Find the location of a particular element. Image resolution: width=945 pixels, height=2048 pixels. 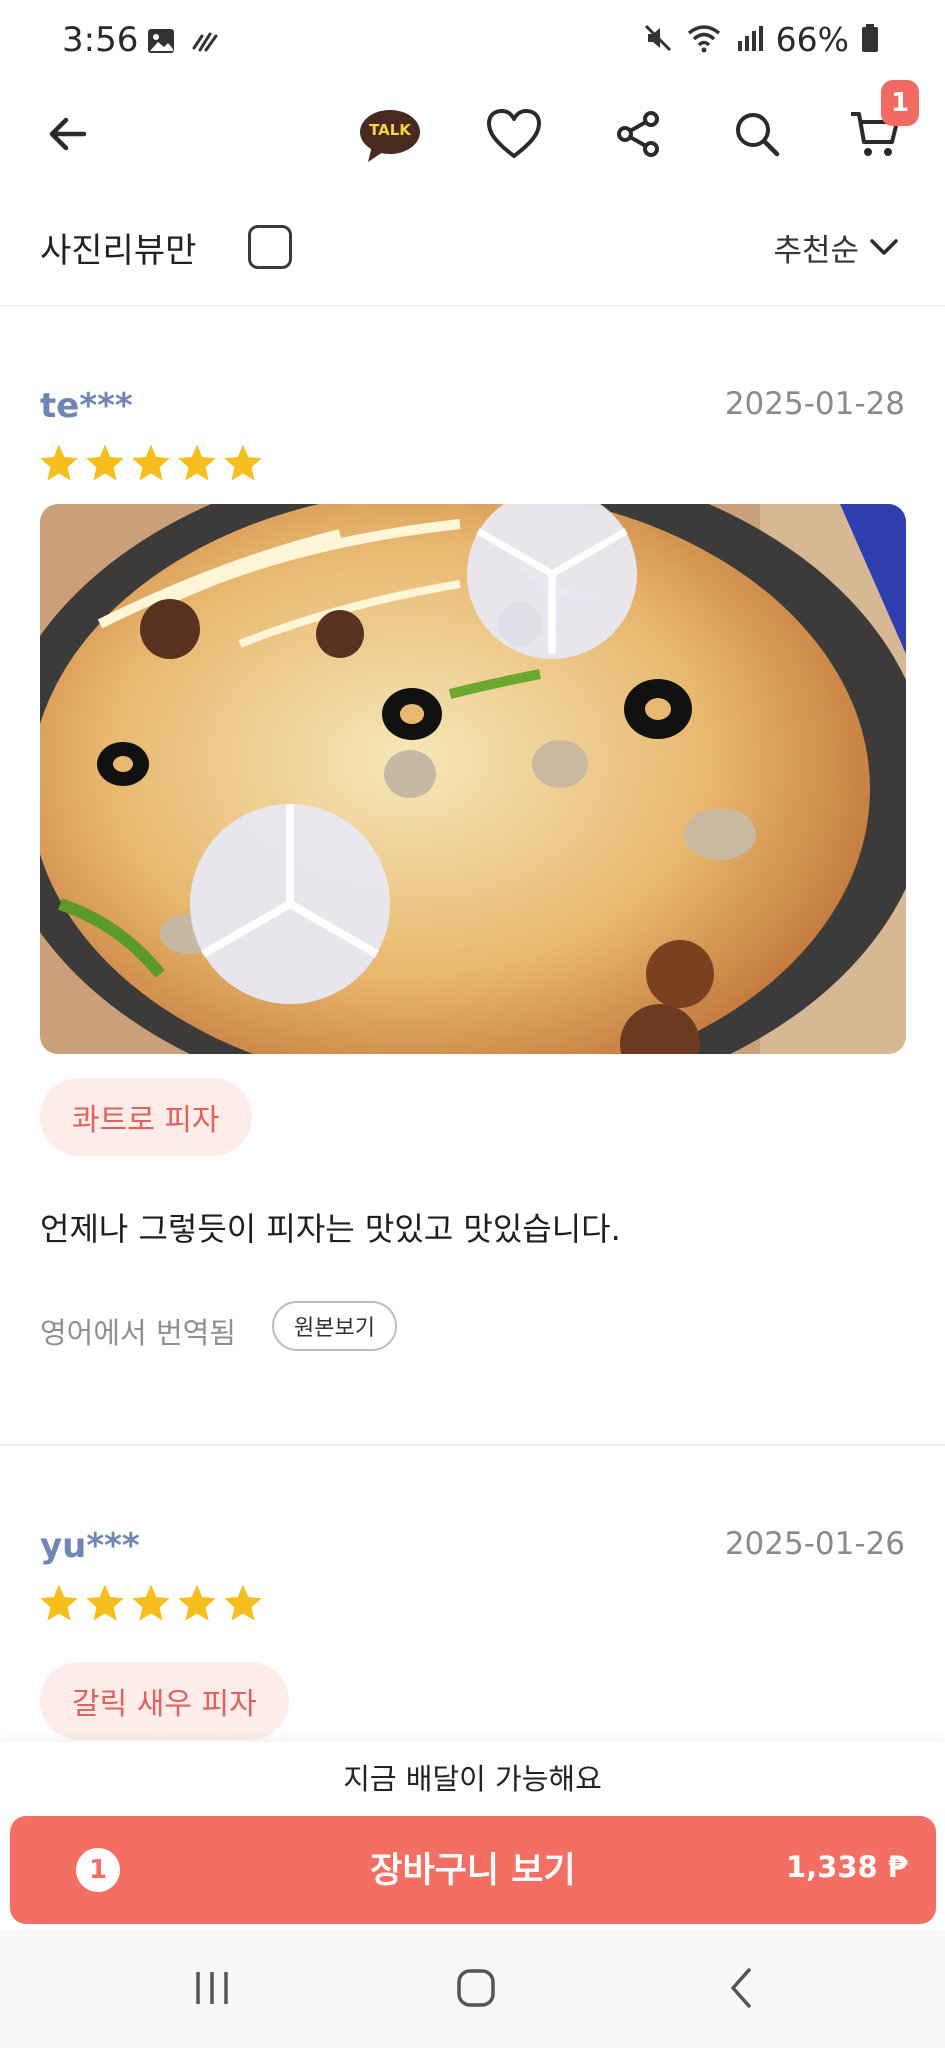

menu-chip: 갈릭 새우 피자 is located at coordinates (164, 1701).